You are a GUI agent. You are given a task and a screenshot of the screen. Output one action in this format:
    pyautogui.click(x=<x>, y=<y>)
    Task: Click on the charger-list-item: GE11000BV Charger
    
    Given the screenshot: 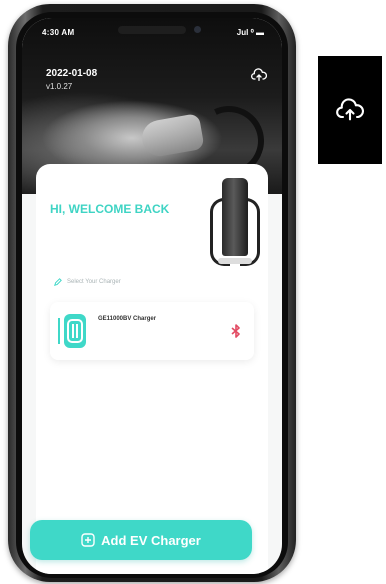 What is the action you would take?
    pyautogui.click(x=152, y=331)
    